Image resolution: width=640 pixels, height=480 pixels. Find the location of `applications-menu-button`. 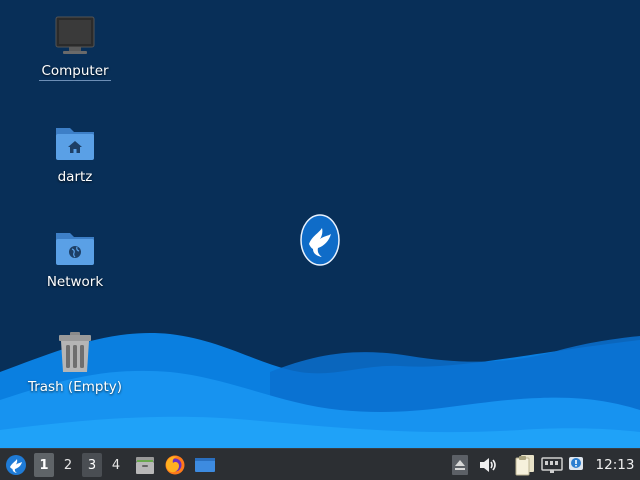

applications-menu-button is located at coordinates (16, 464).